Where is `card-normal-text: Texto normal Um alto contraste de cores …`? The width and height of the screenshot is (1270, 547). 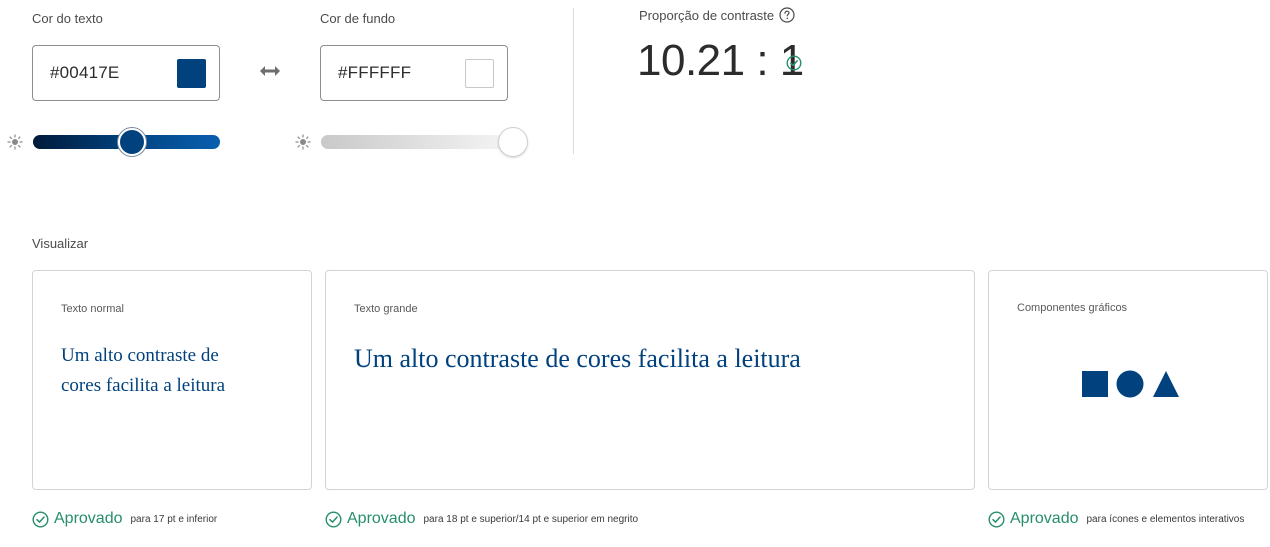
card-normal-text: Texto normal Um alto contraste de cores … is located at coordinates (172, 380).